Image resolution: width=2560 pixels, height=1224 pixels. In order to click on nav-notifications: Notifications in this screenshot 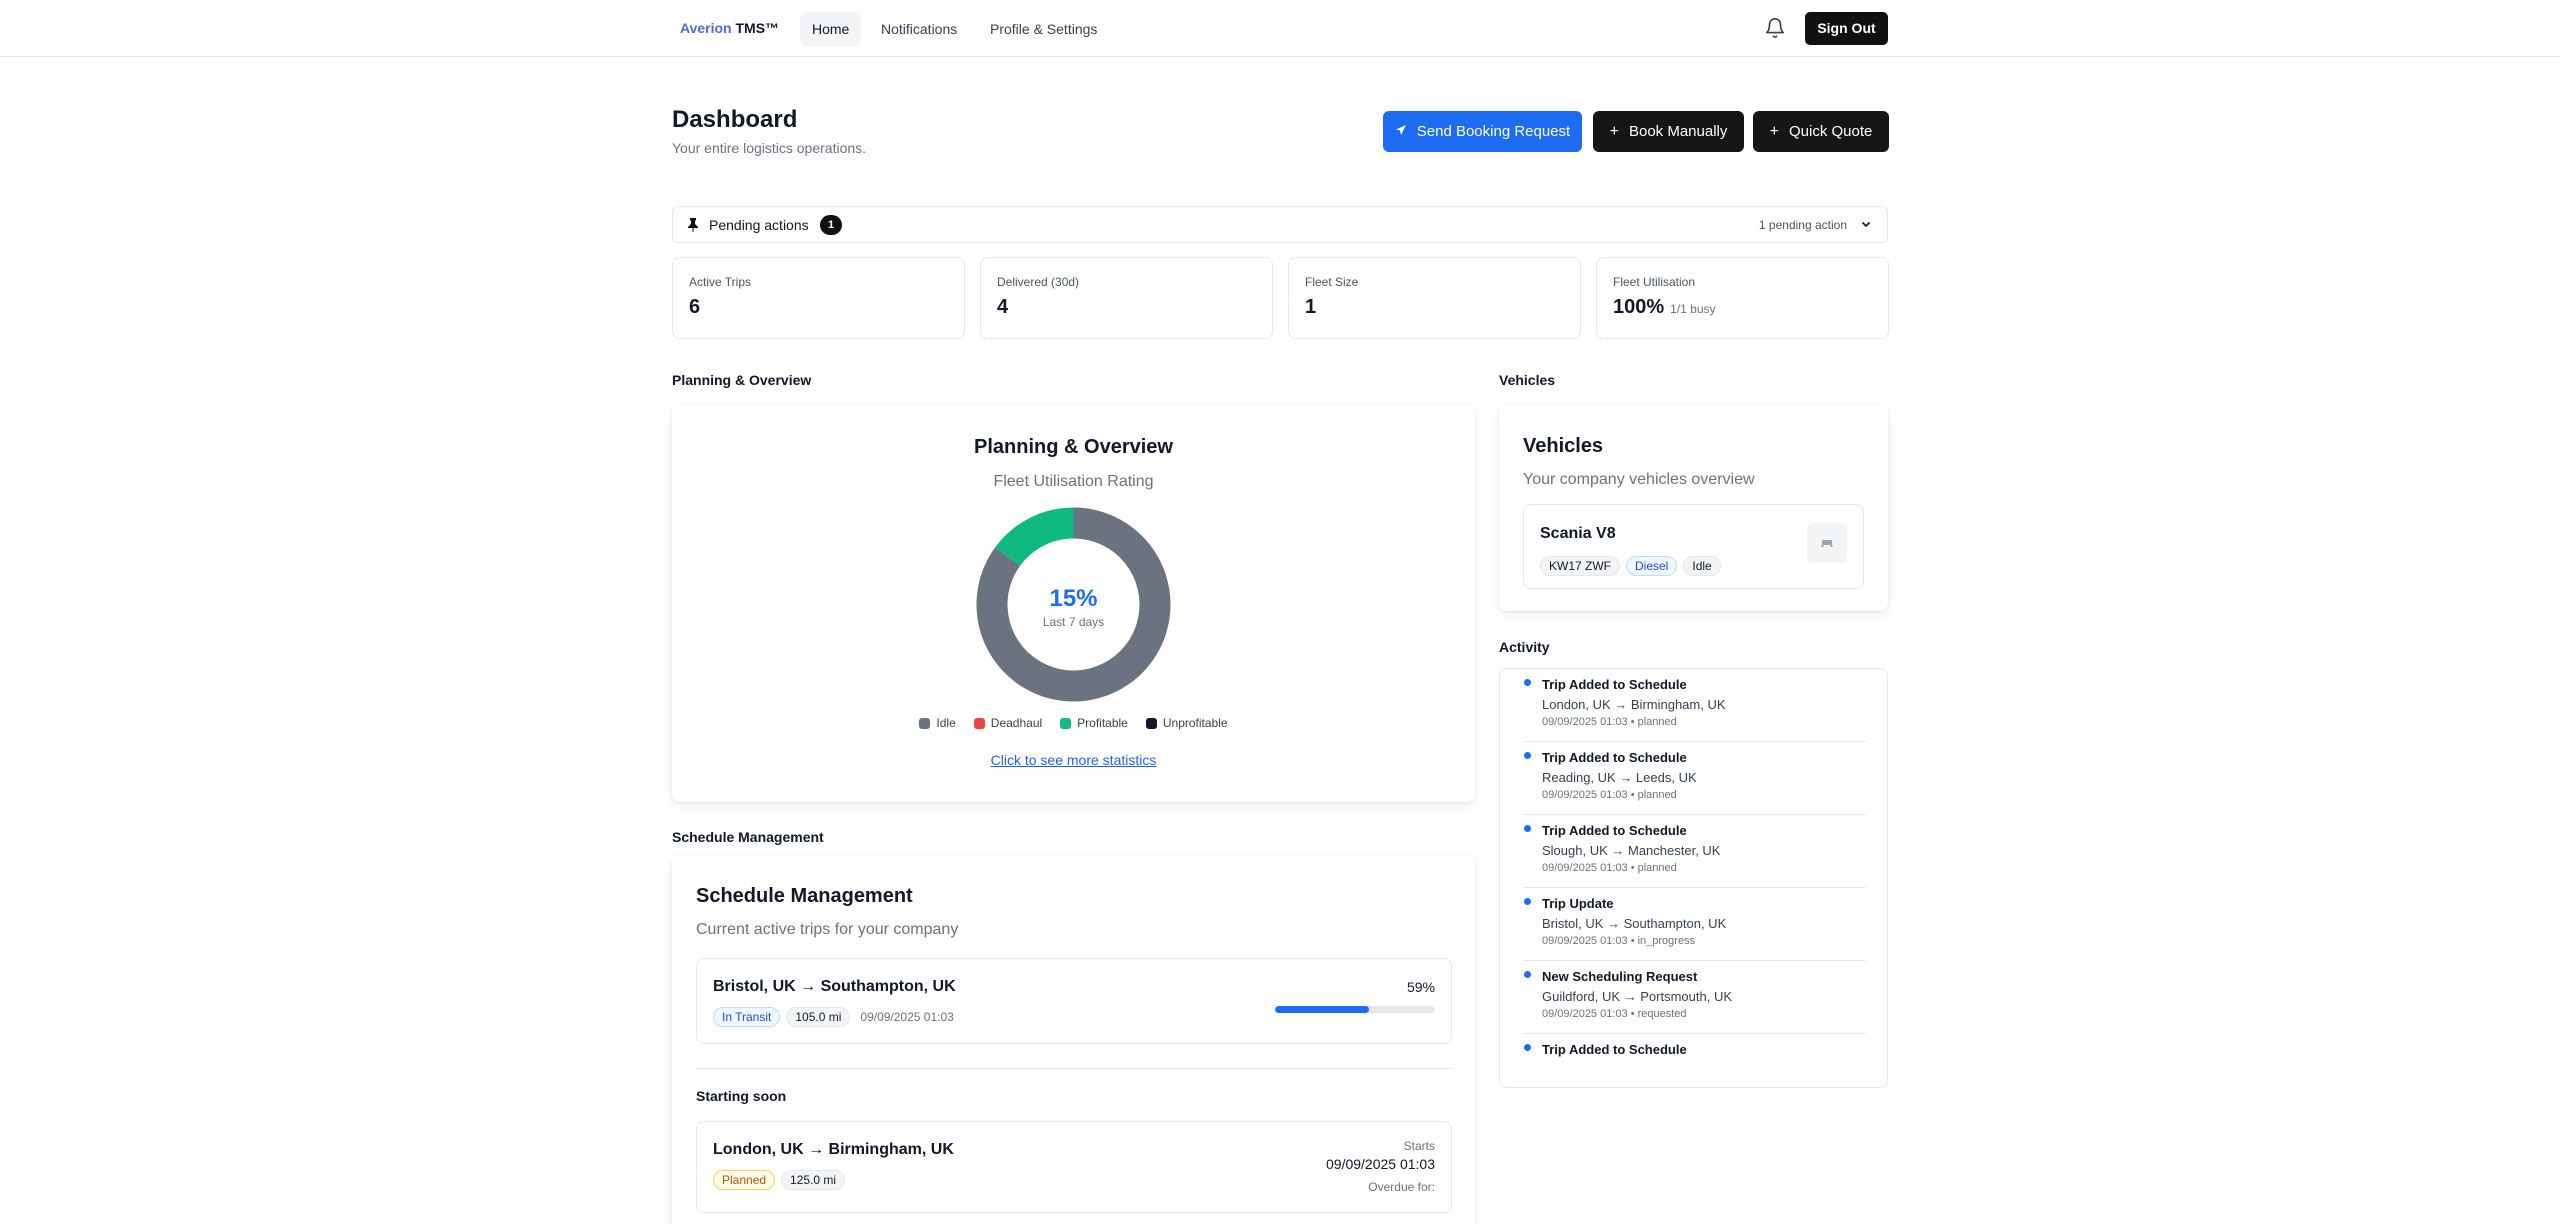, I will do `click(919, 29)`.